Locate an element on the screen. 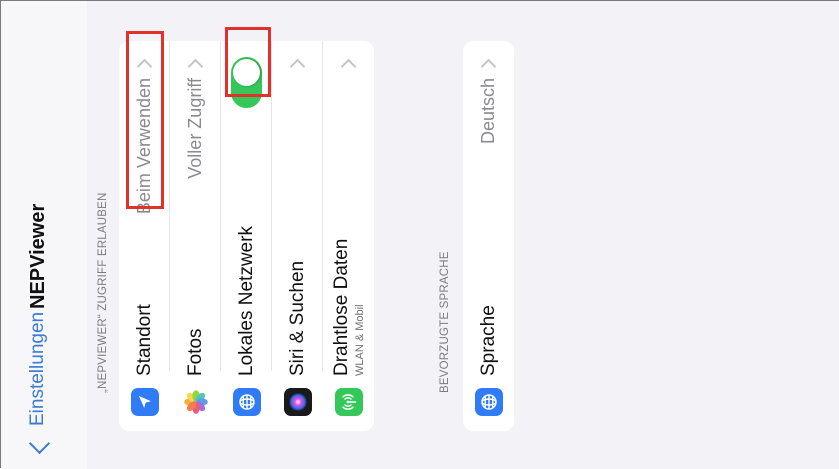 The width and height of the screenshot is (839, 469). navigation-bar: Einstellungen NEPViewer is located at coordinates (44, 235).